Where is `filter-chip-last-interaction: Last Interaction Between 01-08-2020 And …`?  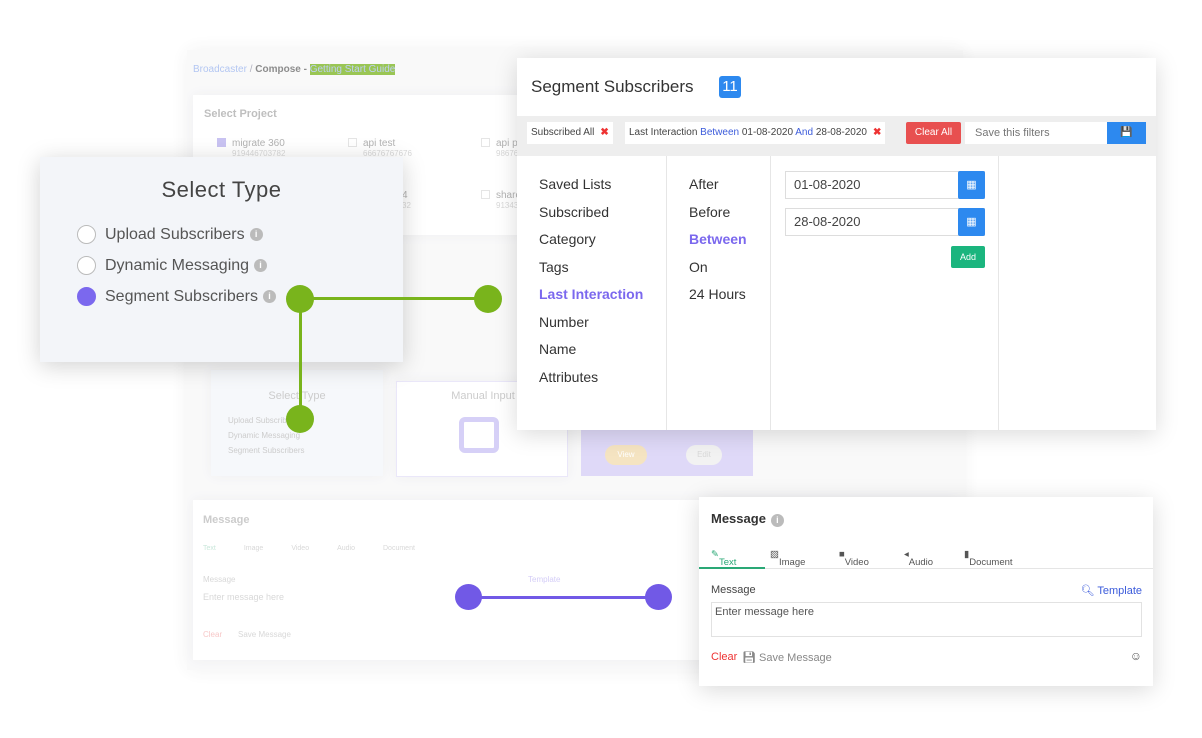 filter-chip-last-interaction: Last Interaction Between 01-08-2020 And … is located at coordinates (755, 133).